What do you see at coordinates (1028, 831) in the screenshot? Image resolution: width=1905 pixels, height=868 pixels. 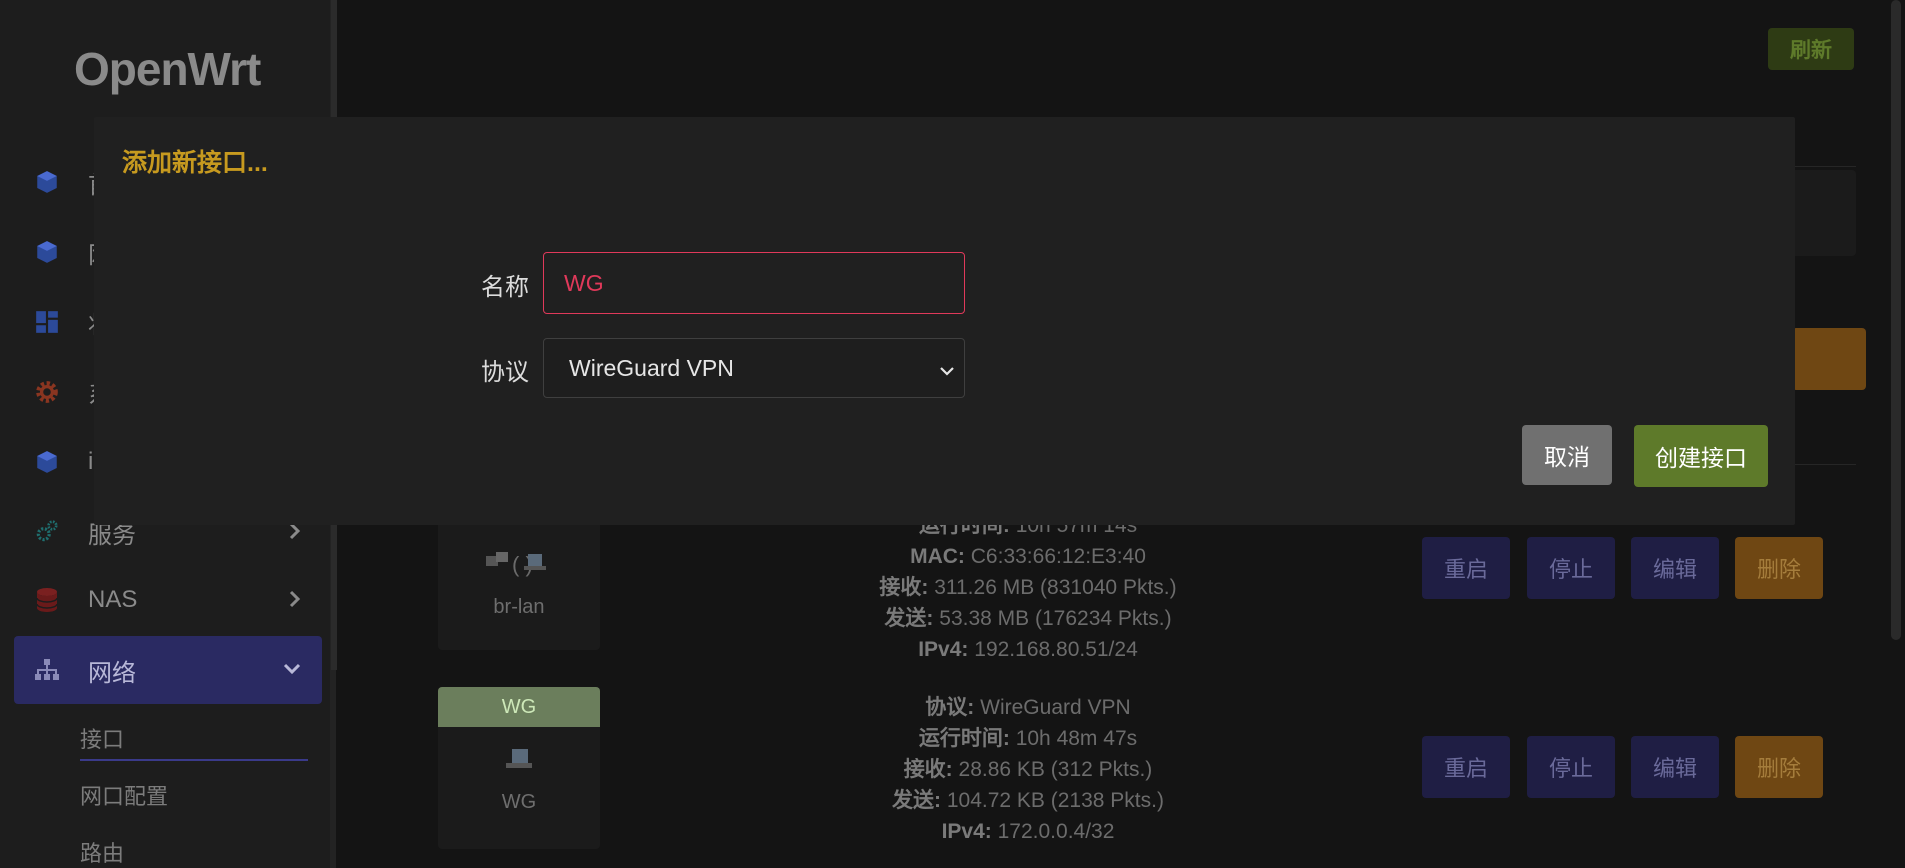 I see `info-row: IPv4: 172.0.0.4/32` at bounding box center [1028, 831].